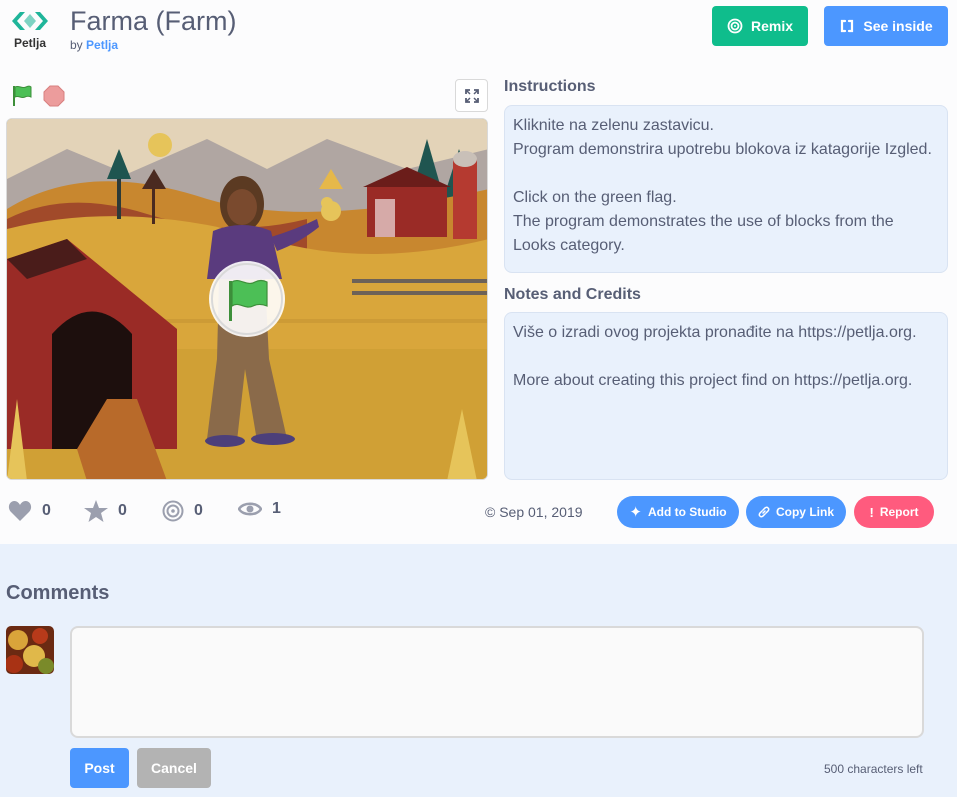 The width and height of the screenshot is (957, 797). Describe the element at coordinates (899, 512) in the screenshot. I see `report-label: Report` at that location.